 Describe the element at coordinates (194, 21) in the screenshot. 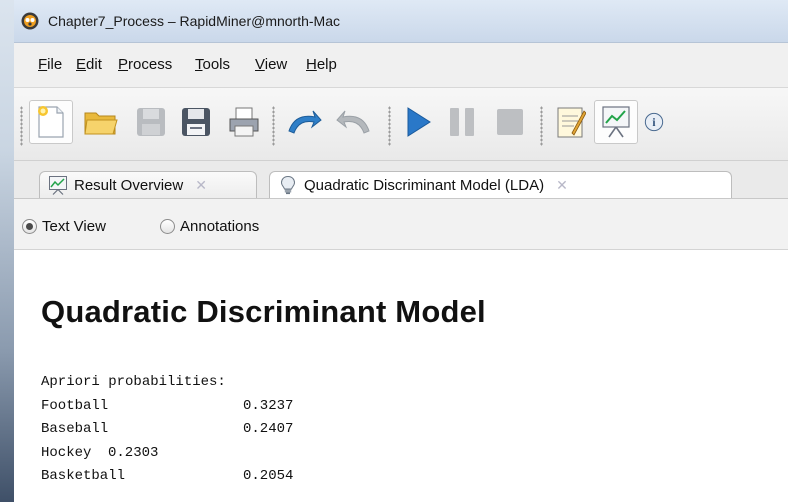

I see `window-title: Chapter7_Process – RapidMiner@mnorth-Mac` at that location.